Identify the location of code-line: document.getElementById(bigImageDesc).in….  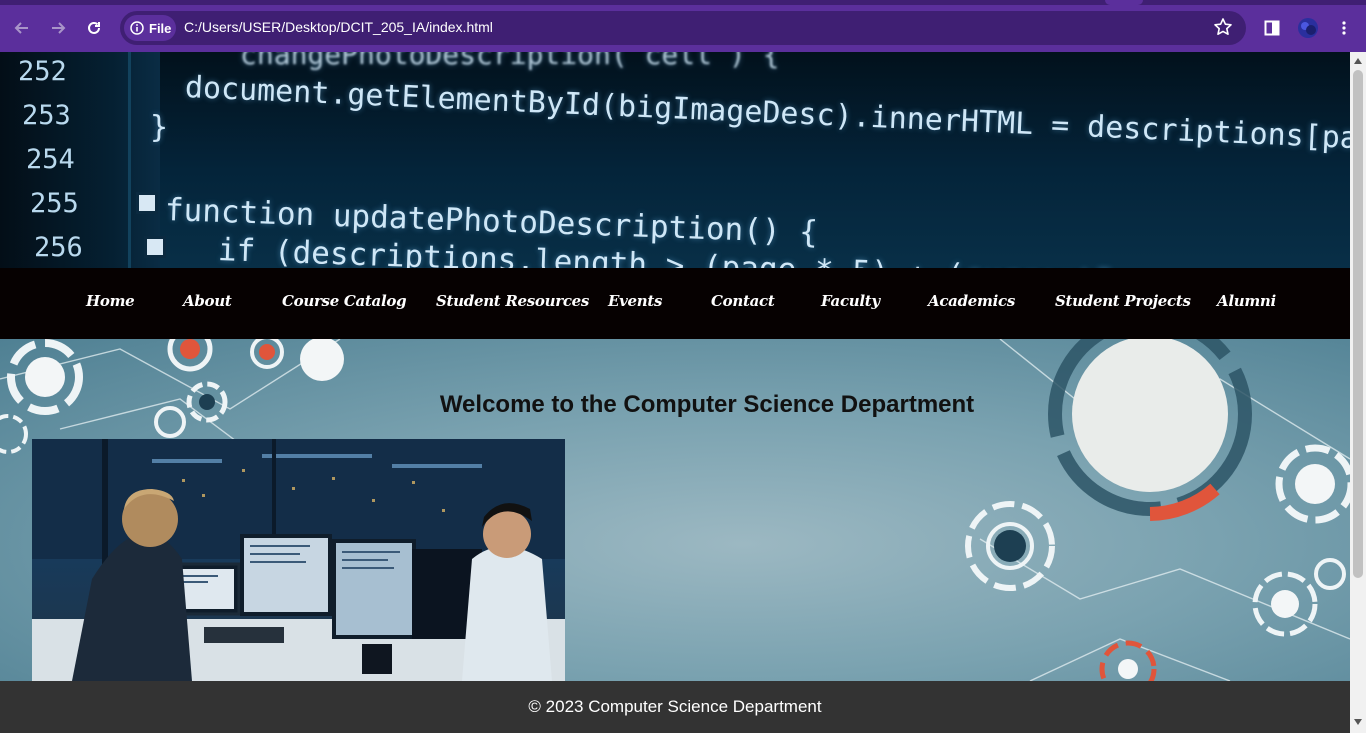
(767, 121).